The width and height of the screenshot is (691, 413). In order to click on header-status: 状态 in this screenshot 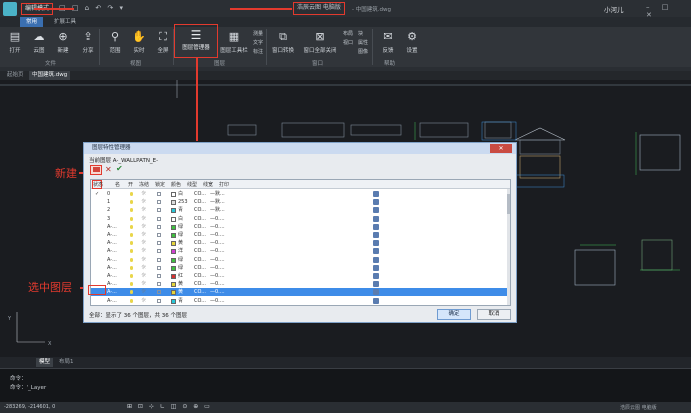, I will do `click(98, 184)`.